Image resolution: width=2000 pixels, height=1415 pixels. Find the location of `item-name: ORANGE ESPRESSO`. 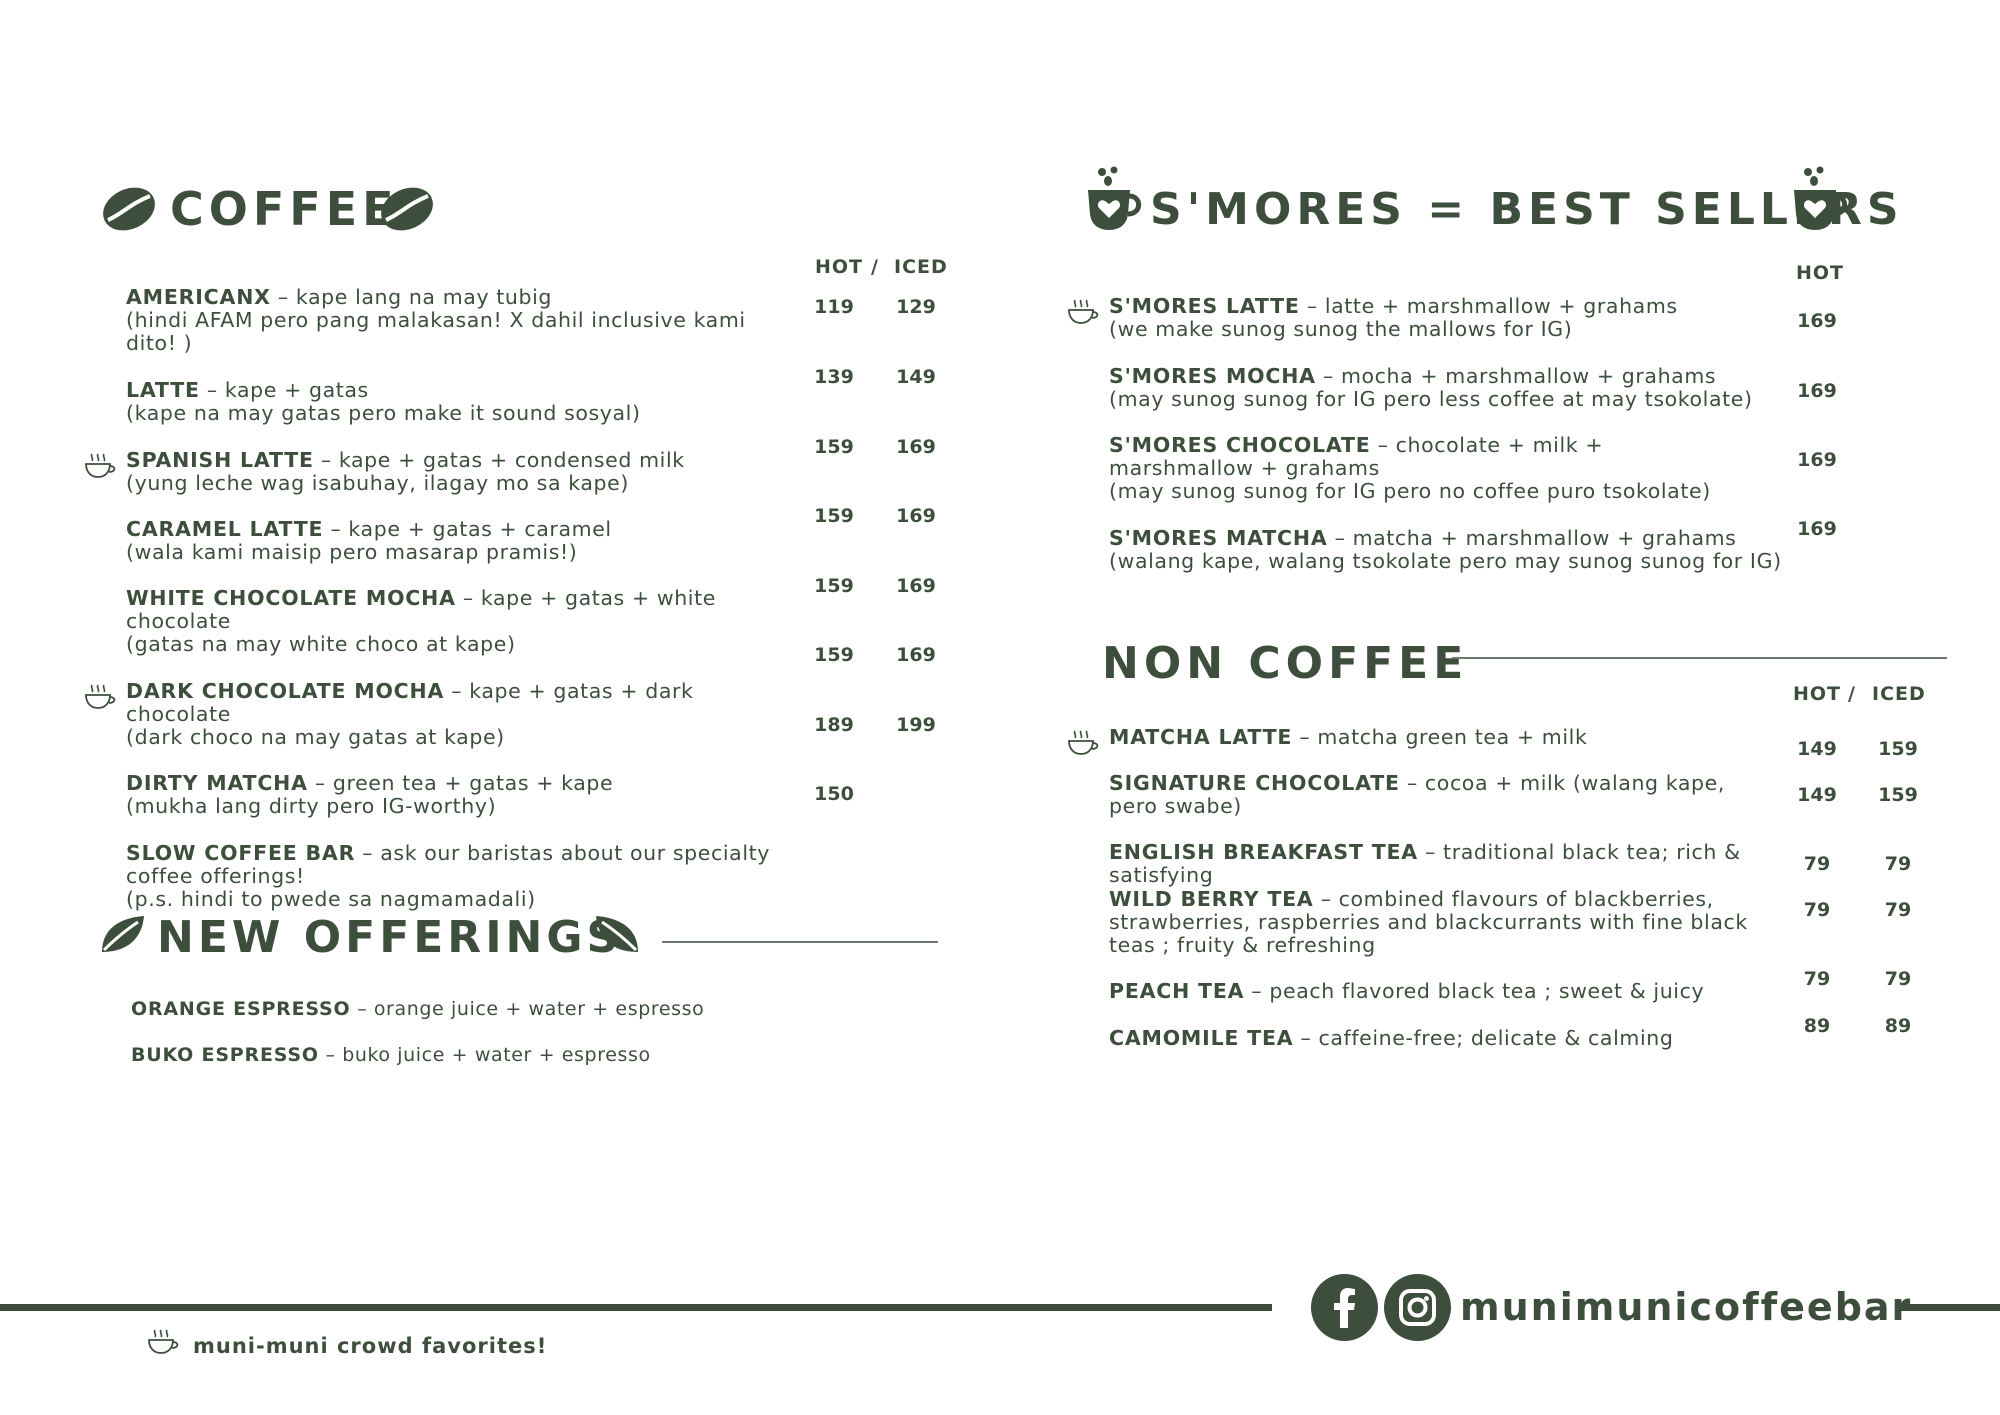

item-name: ORANGE ESPRESSO is located at coordinates (241, 1009).